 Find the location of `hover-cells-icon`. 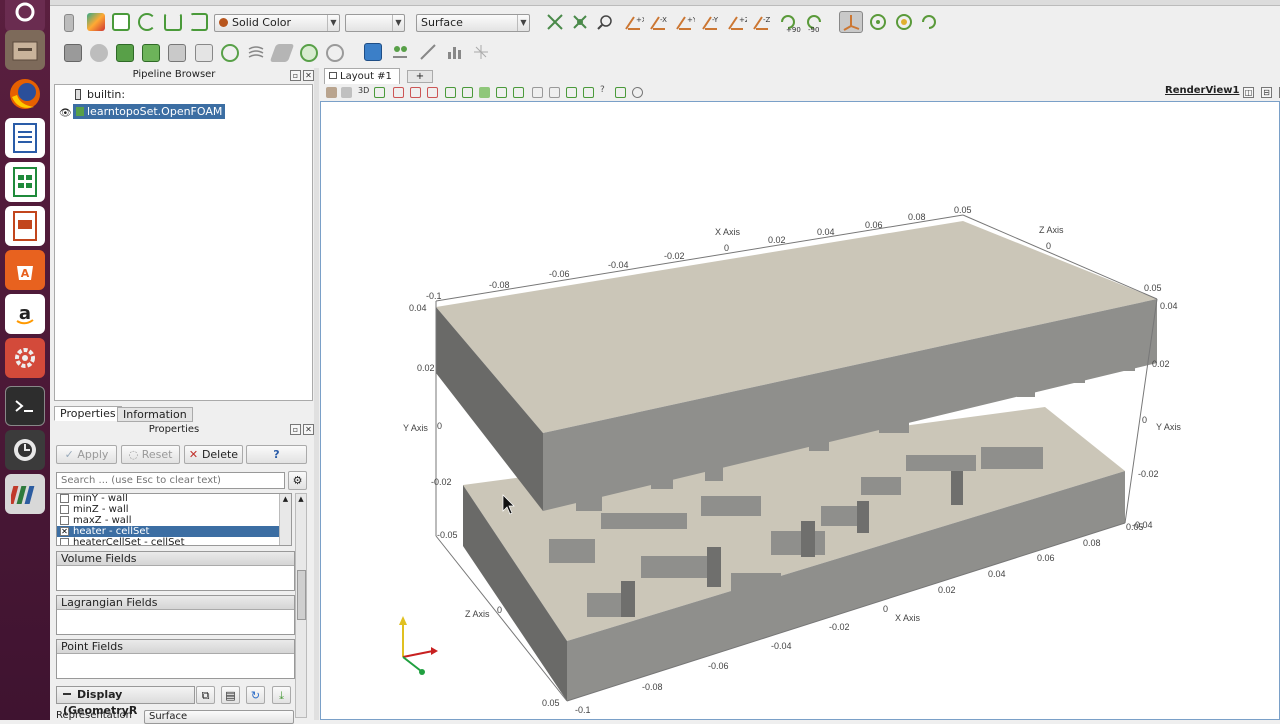

hover-cells-icon is located at coordinates (554, 92).